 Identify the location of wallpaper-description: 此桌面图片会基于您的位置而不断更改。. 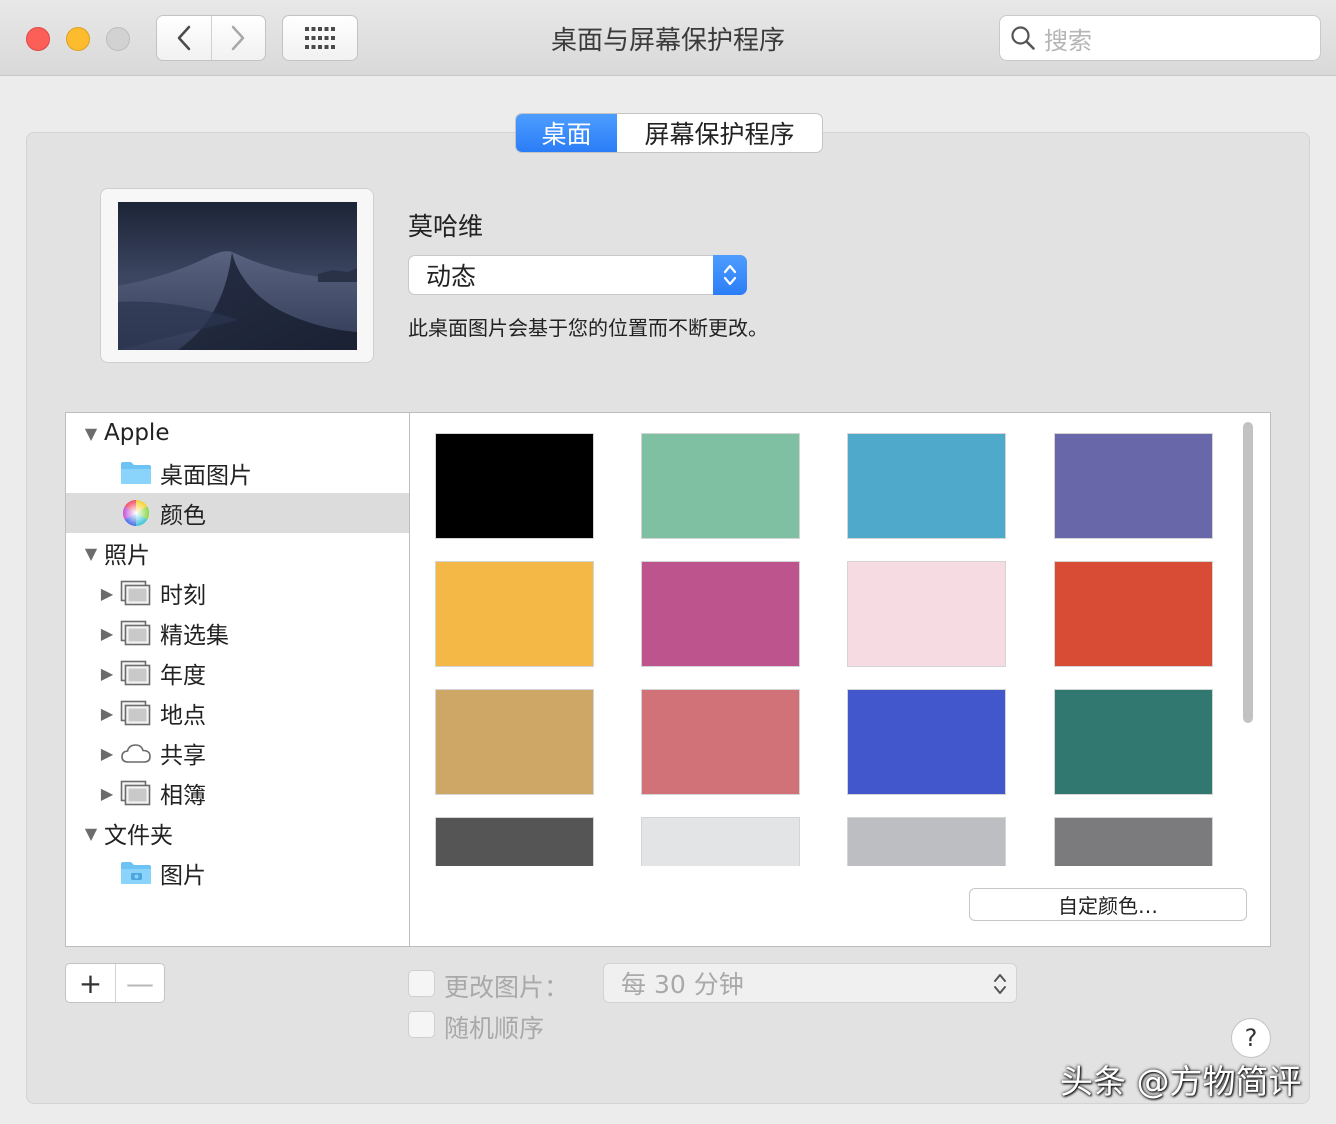
(588, 328).